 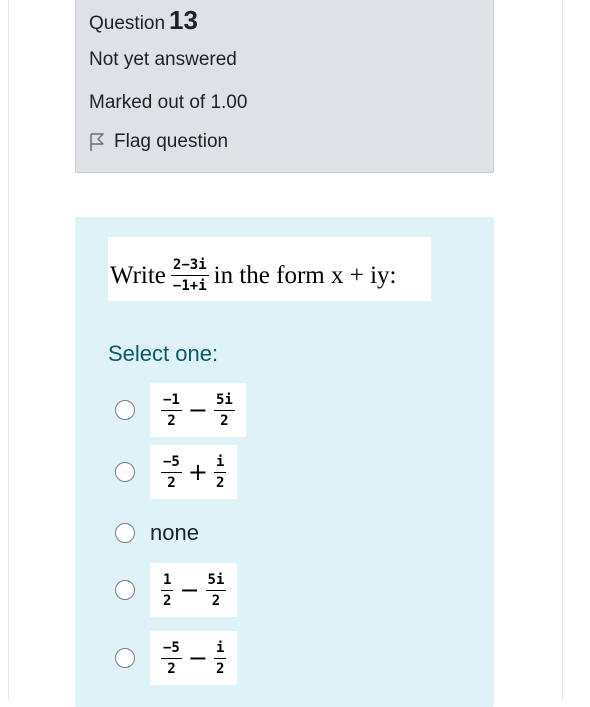 I want to click on question-fraction: 2−3i −1+i, so click(x=189, y=275).